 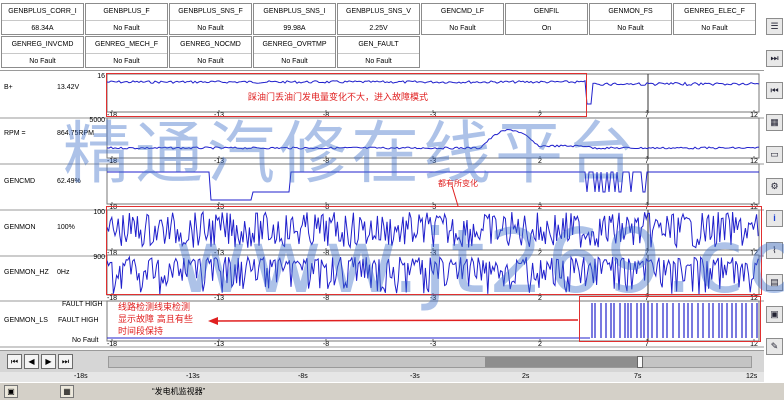 What do you see at coordinates (396, 320) in the screenshot?
I see `annotation-arrow-bottom` at bounding box center [396, 320].